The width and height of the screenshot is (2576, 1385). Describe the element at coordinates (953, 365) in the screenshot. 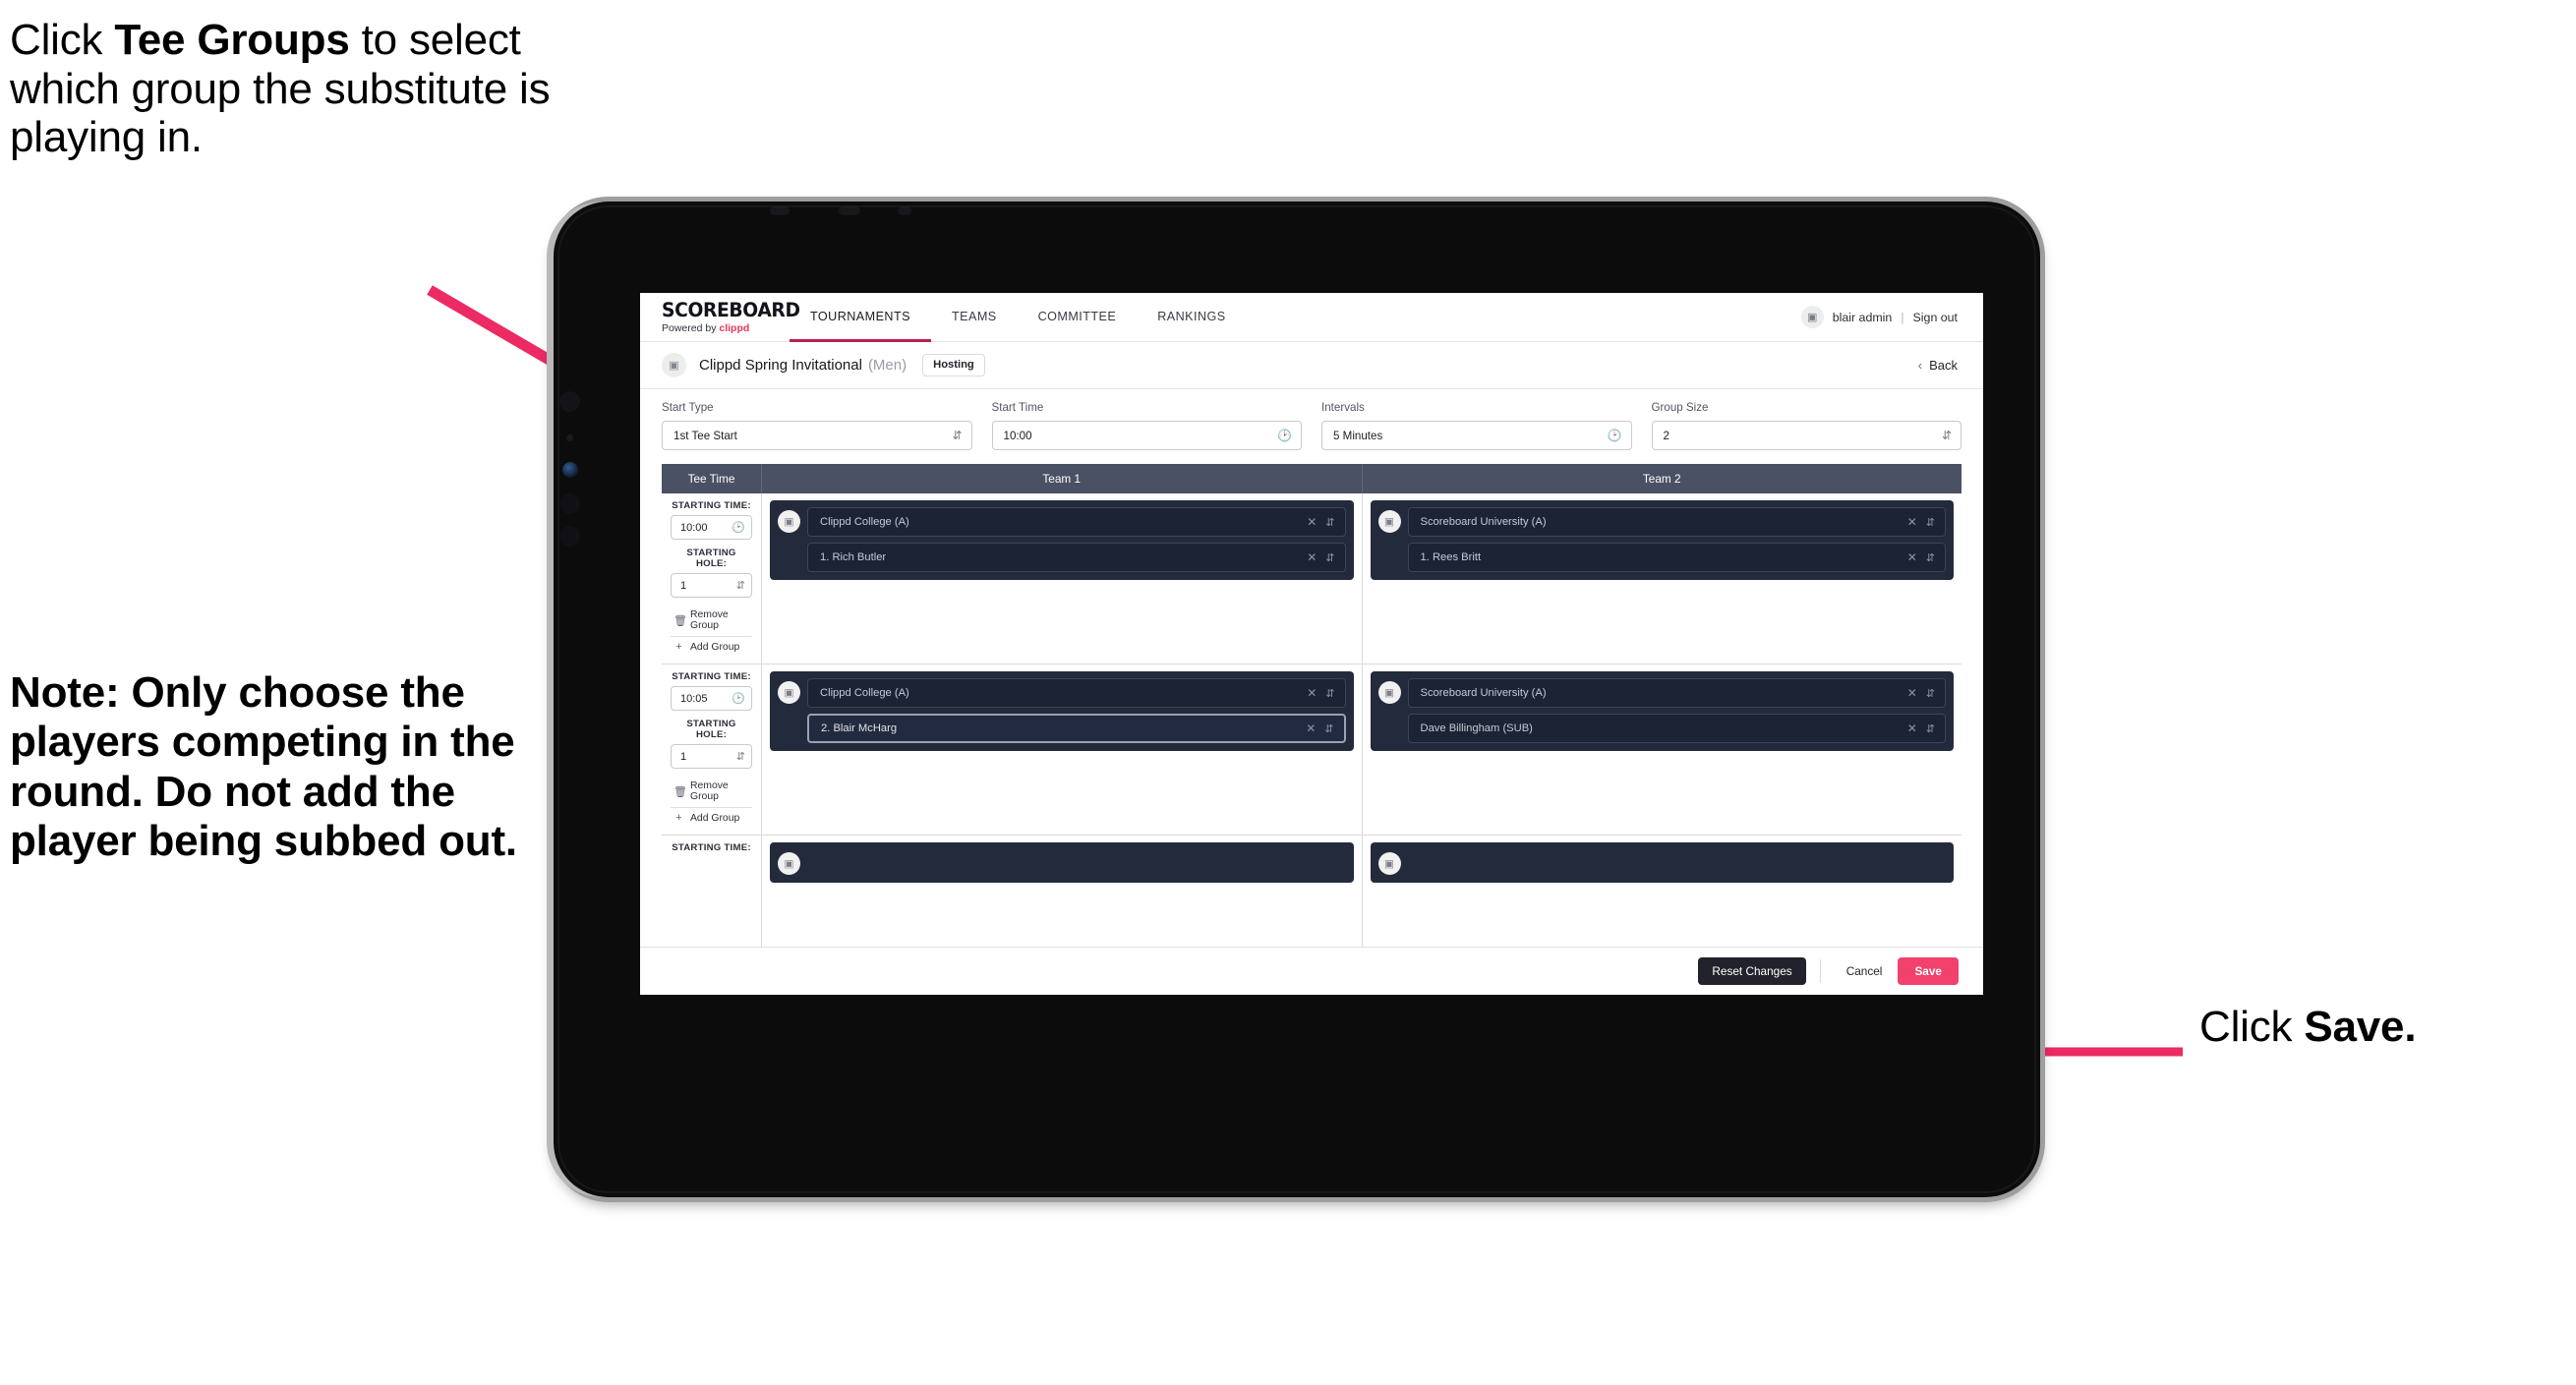

I see `status-badge: Hosting` at that location.